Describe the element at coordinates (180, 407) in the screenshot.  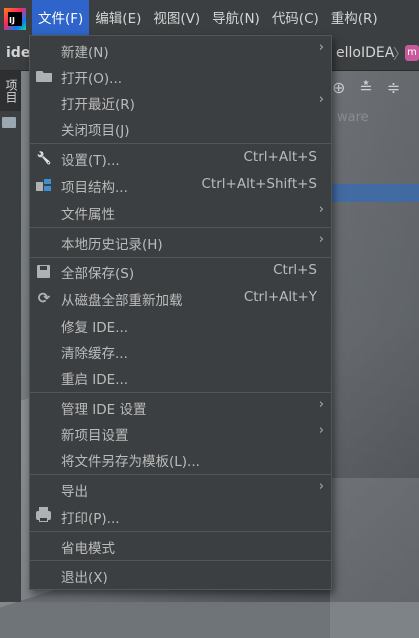
I see `menu-item-manage-ide-settings: 管理 IDE 设置 ›` at that location.